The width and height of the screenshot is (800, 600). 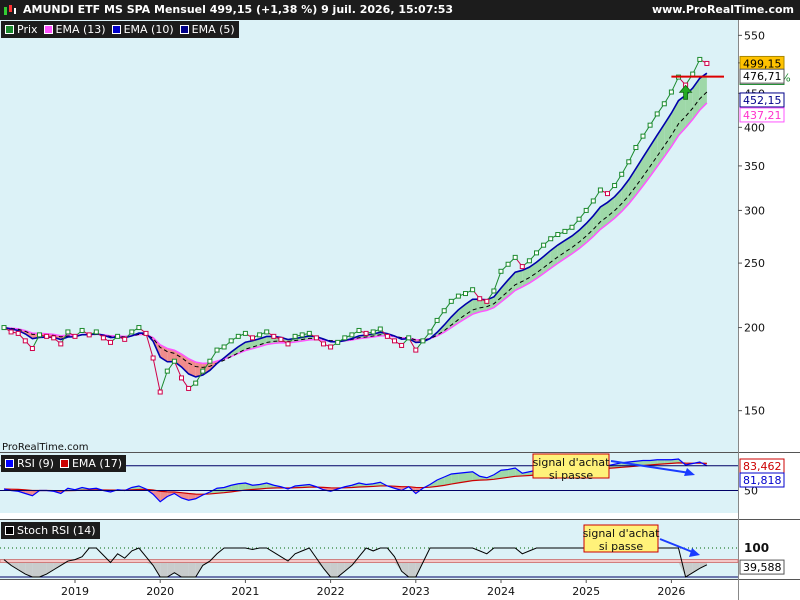 What do you see at coordinates (723, 9) in the screenshot?
I see `site-link: www.ProRealTime.com` at bounding box center [723, 9].